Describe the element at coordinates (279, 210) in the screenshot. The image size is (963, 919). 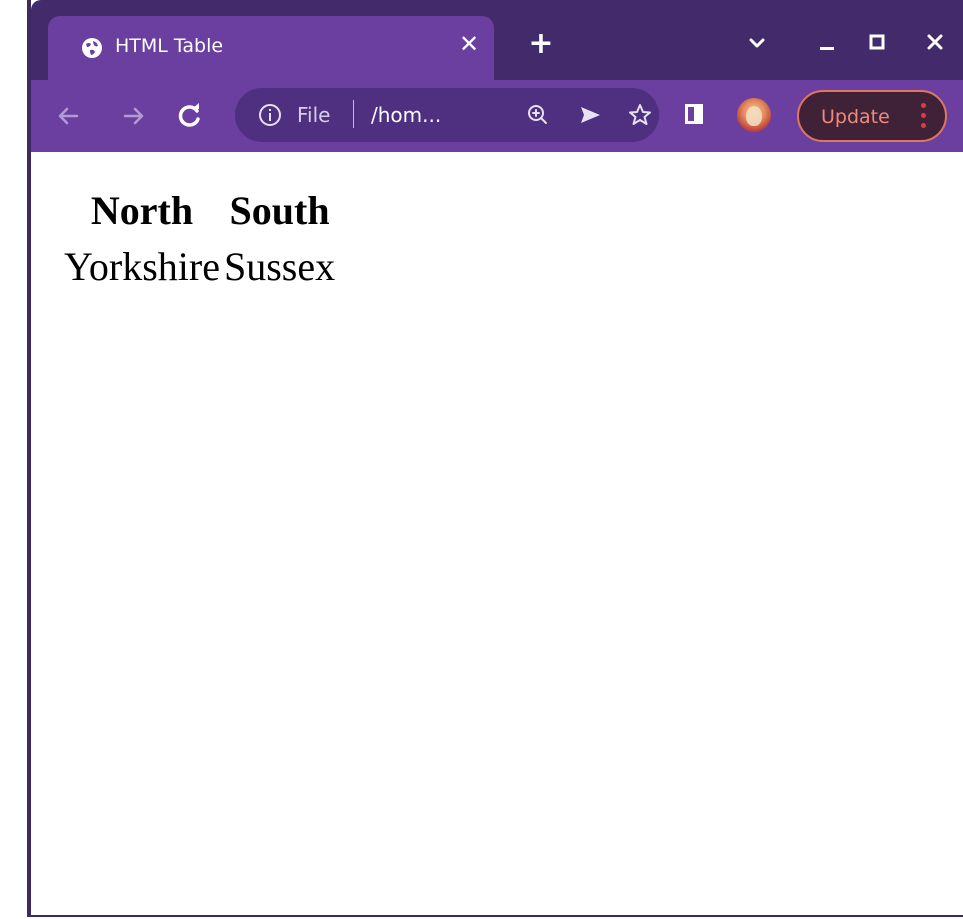
I see `table-header-cell: South` at that location.